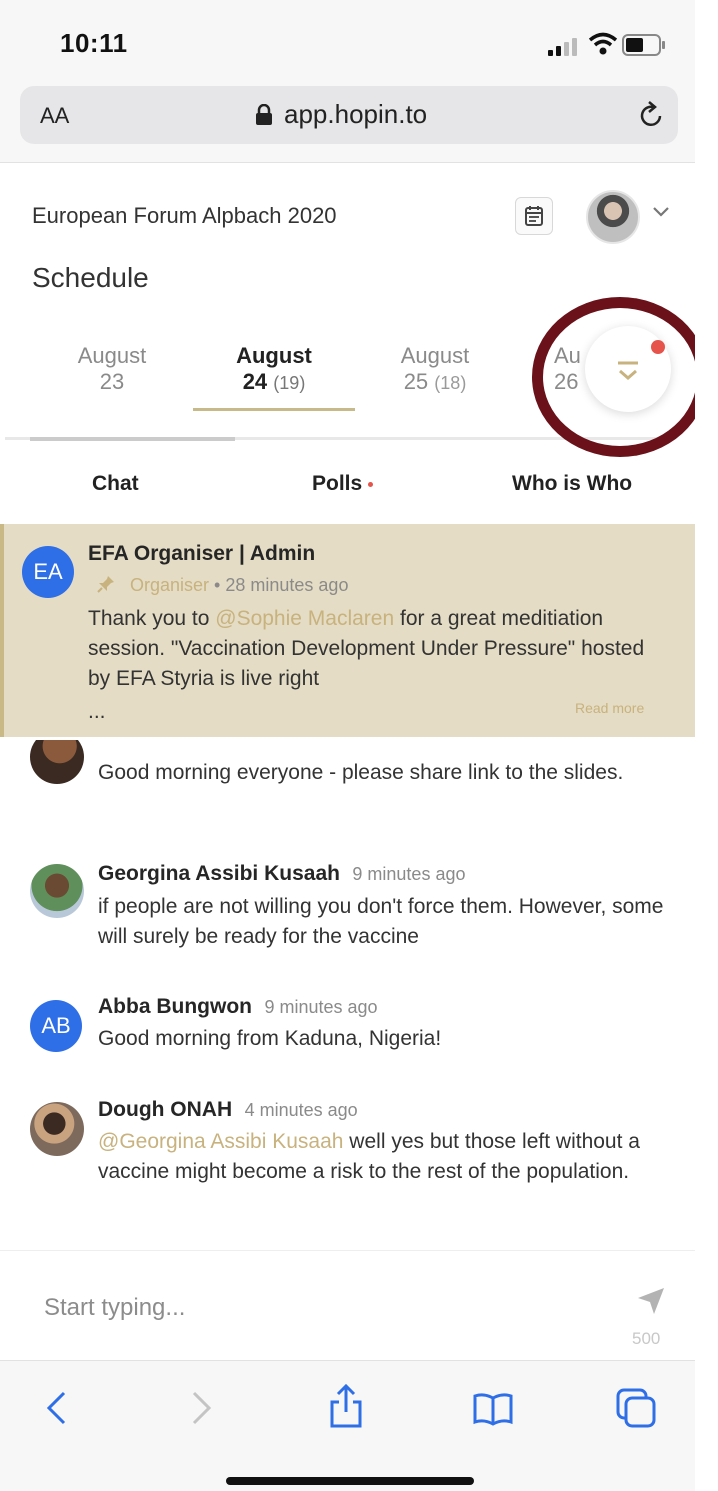  Describe the element at coordinates (613, 217) in the screenshot. I see `user-avatar` at that location.